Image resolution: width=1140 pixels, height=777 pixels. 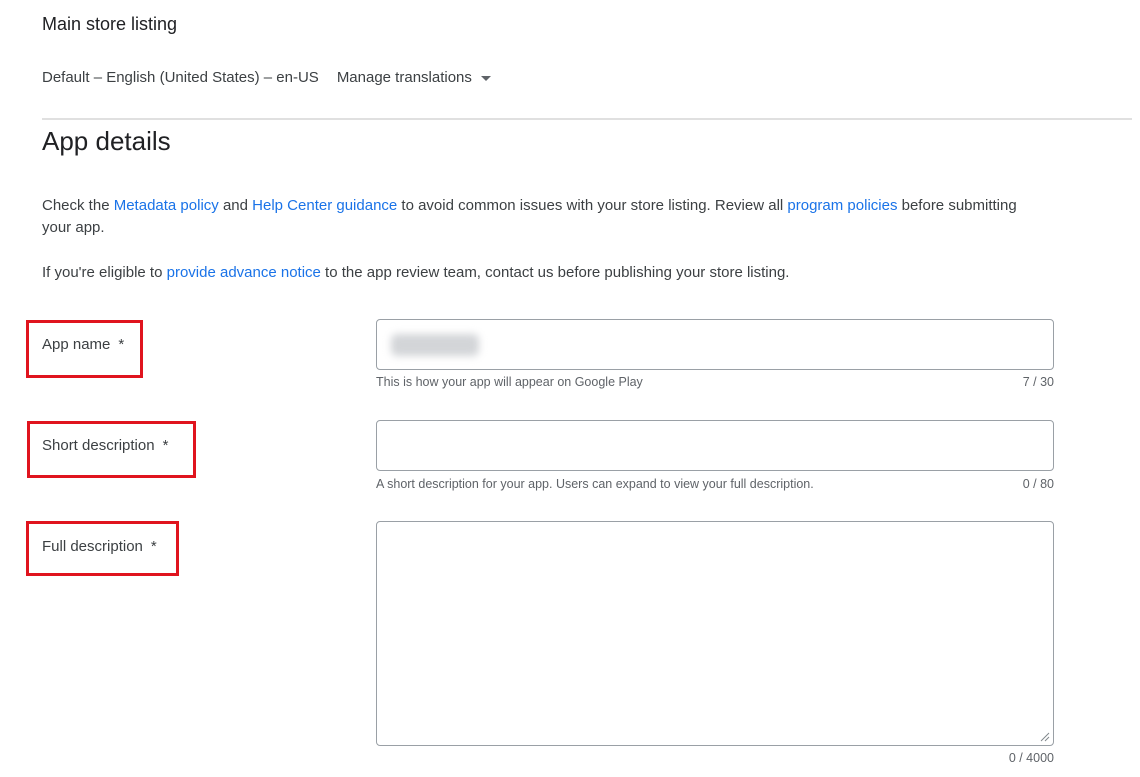 I want to click on app-name-label: App name *, so click(x=83, y=344).